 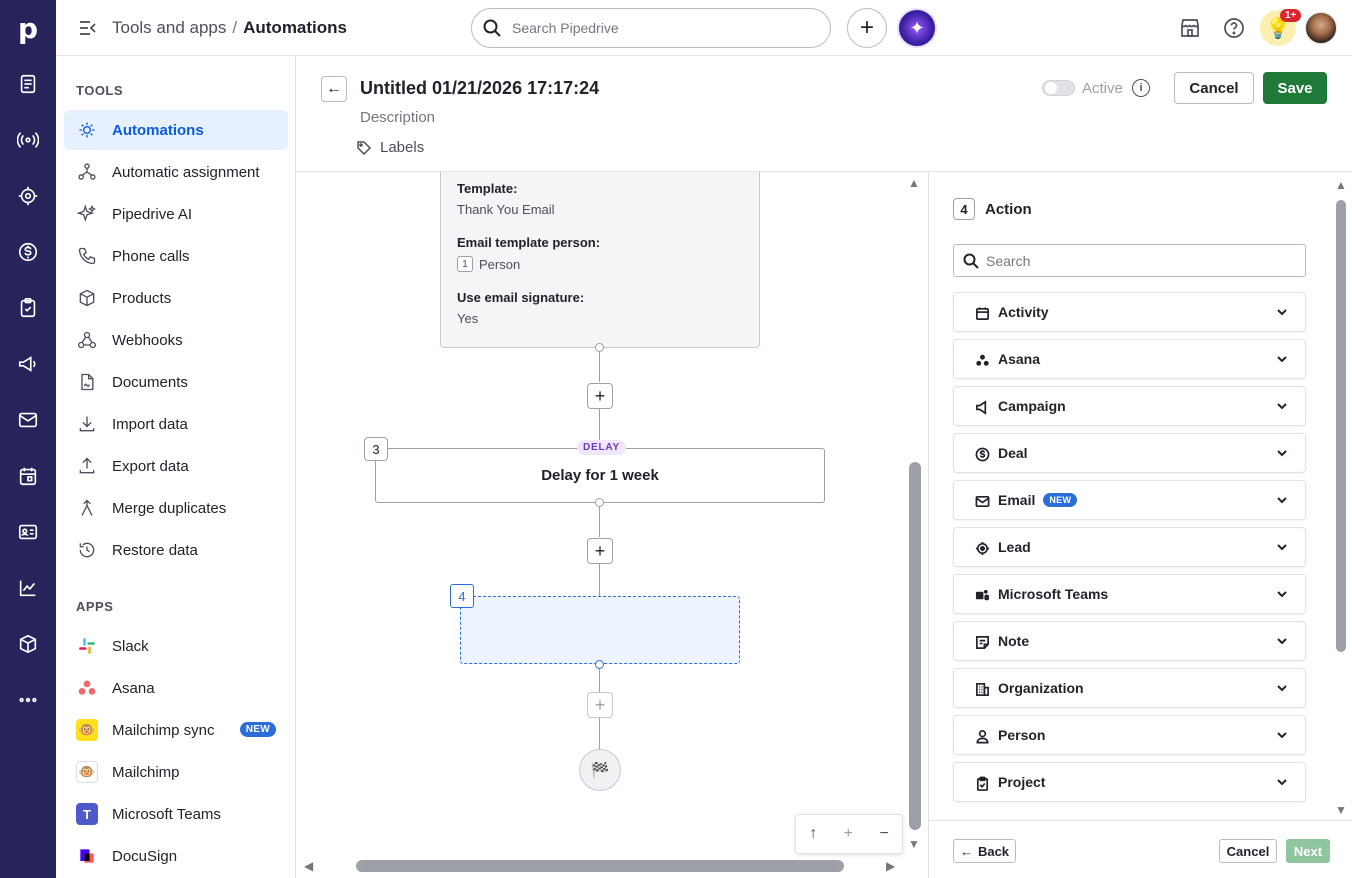 I want to click on arrow-up-icon: ↑, so click(x=813, y=834).